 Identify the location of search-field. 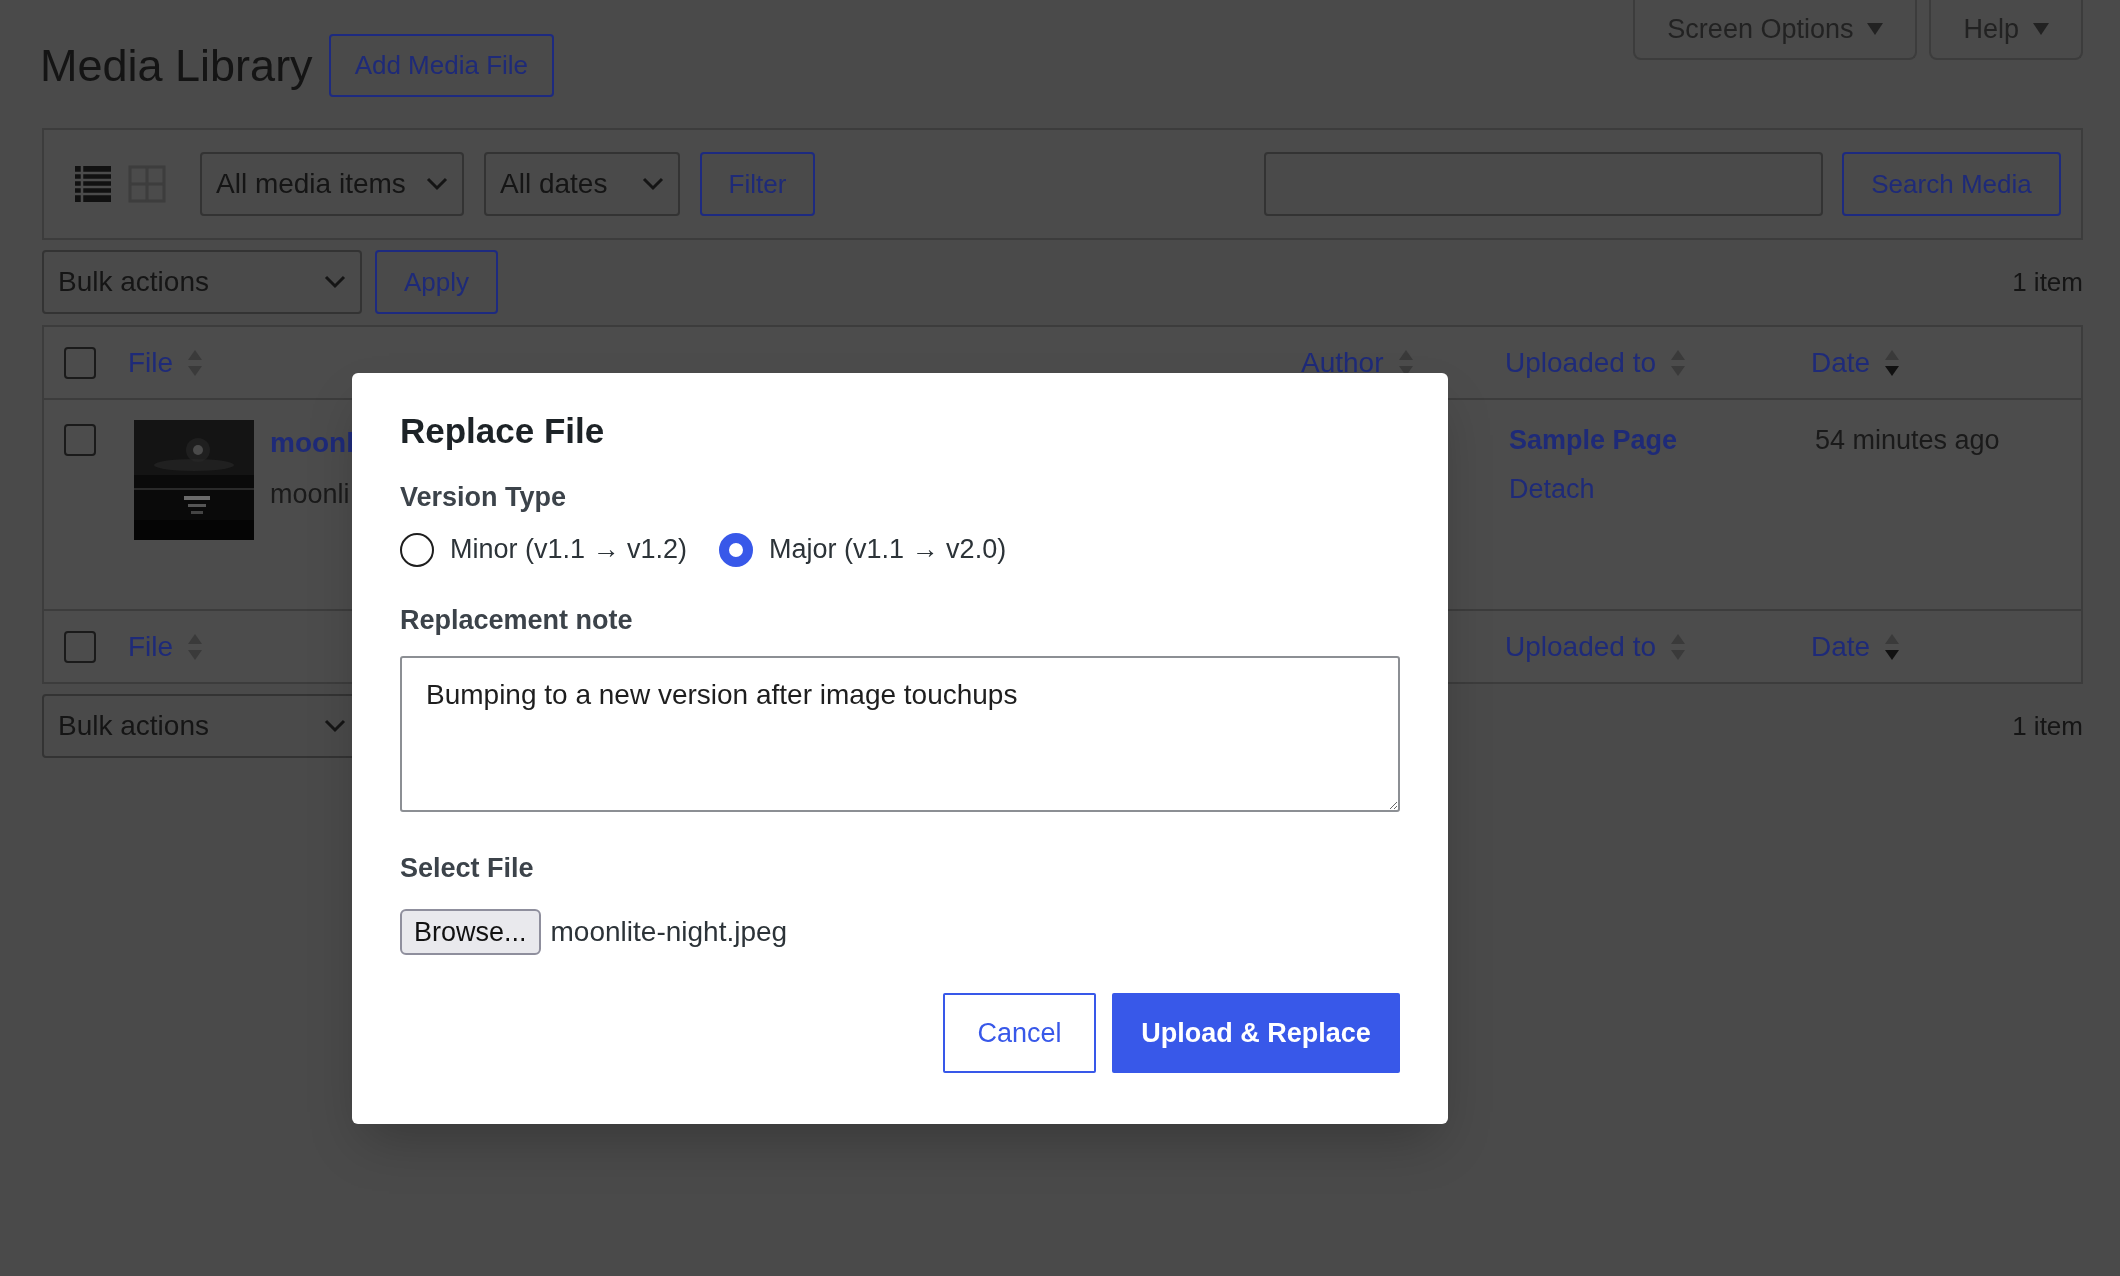
(1543, 184).